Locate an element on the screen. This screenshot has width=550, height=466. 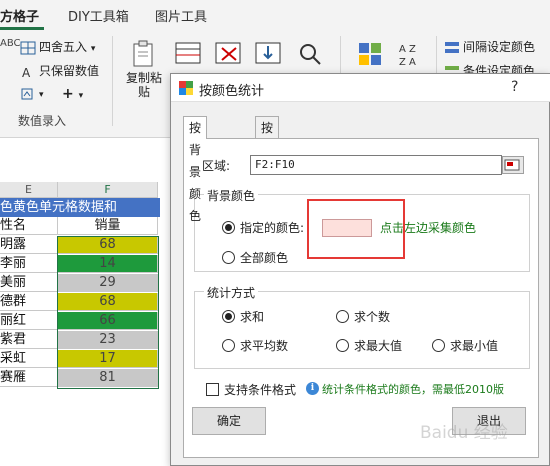
header-name-cell: 性名 is located at coordinates (29, 226).